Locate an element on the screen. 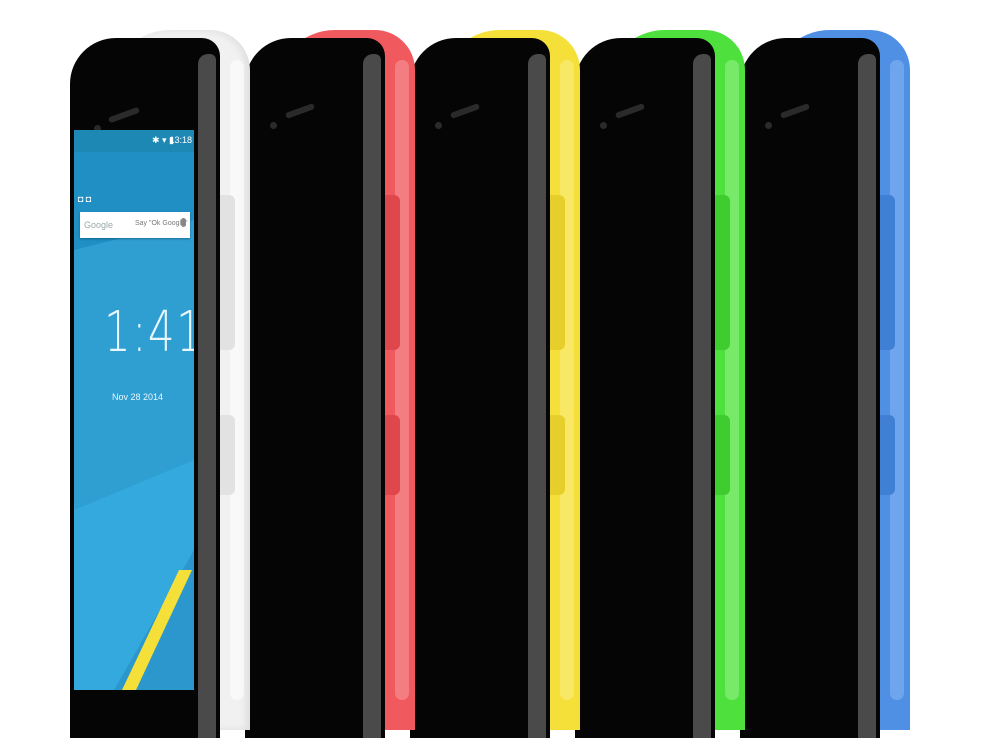 This screenshot has width=1000, height=738. lock-screen-date: Nov 28 2014 is located at coordinates (138, 397).